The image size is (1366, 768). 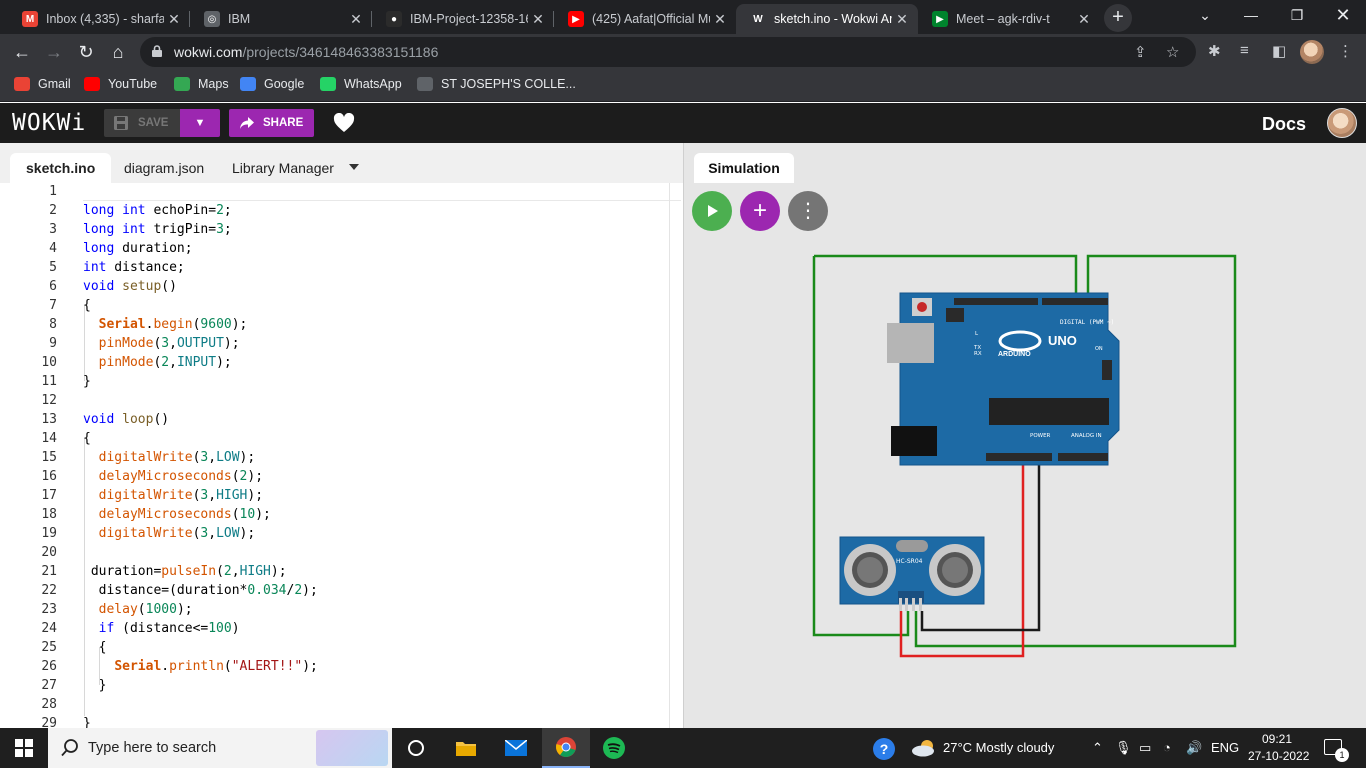 I want to click on code-line: 20, so click(x=341, y=552).